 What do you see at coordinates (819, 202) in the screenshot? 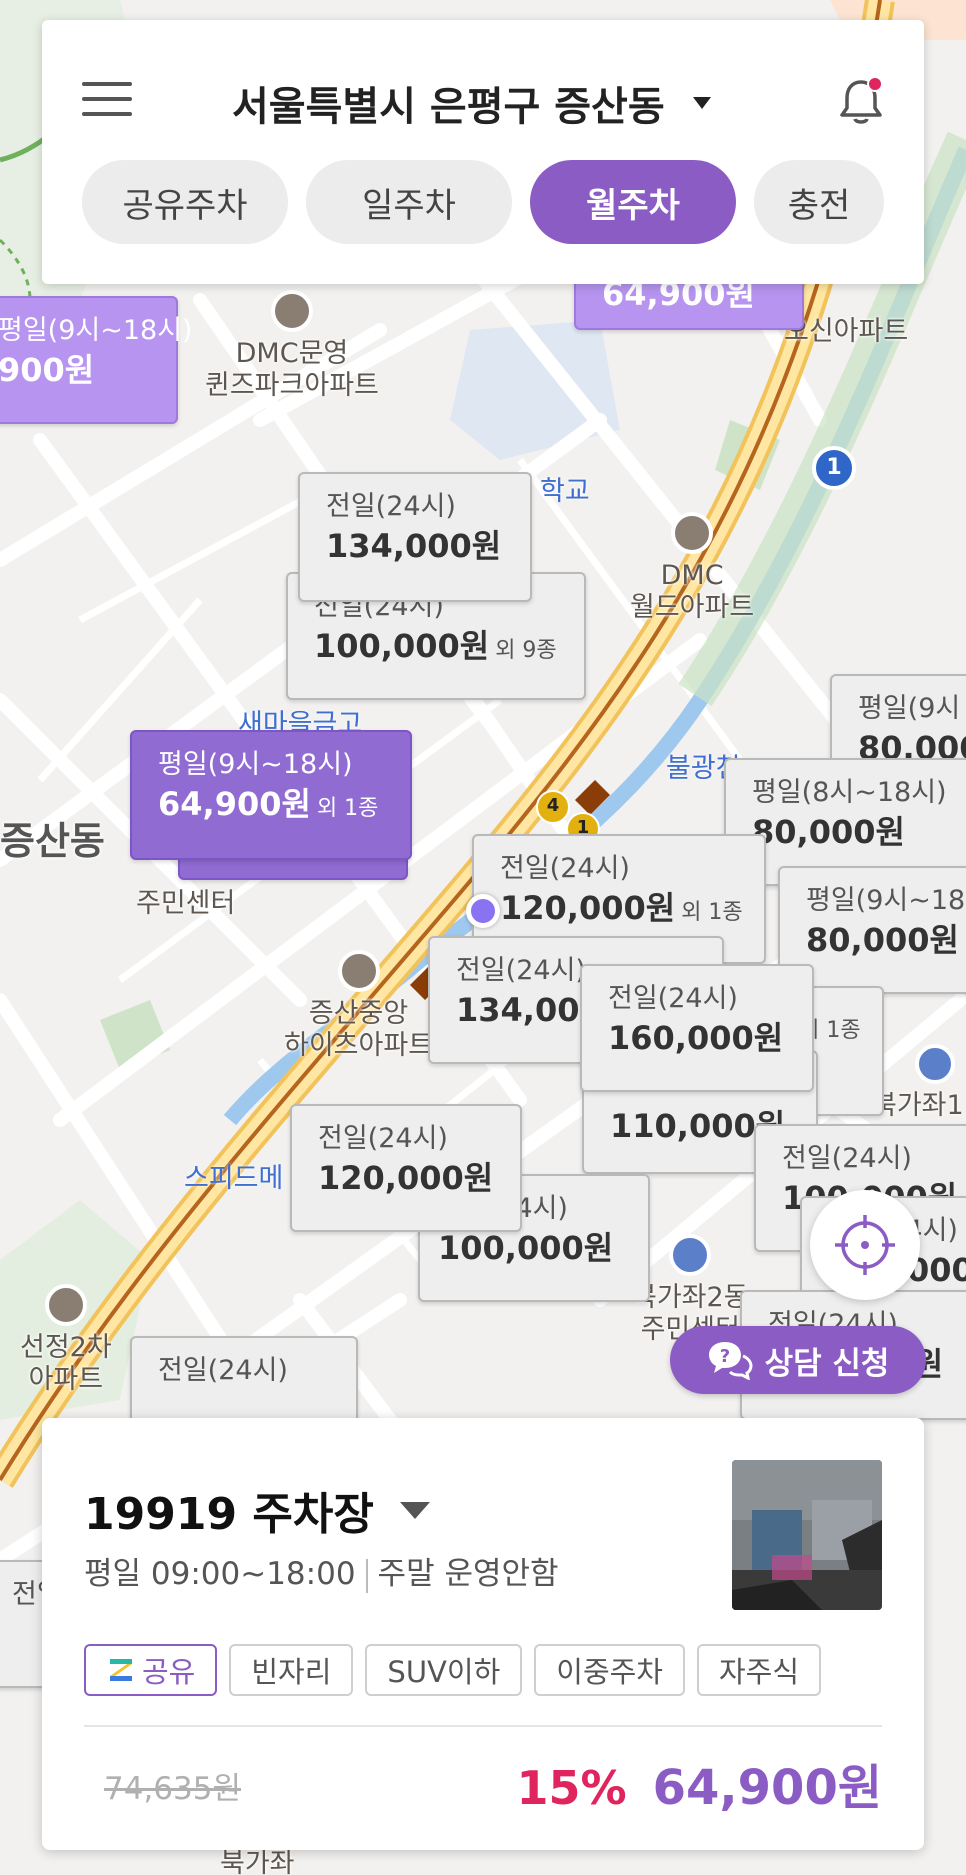
I see `tab-charging: 충전` at bounding box center [819, 202].